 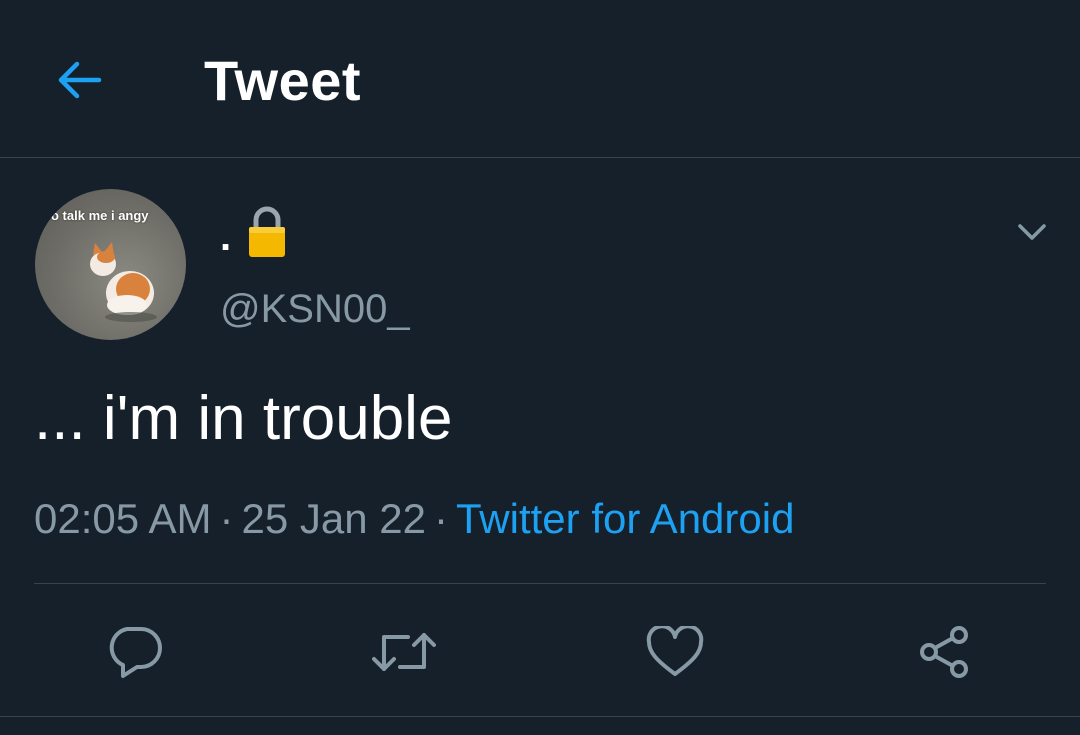 I want to click on share-button, so click(x=945, y=652).